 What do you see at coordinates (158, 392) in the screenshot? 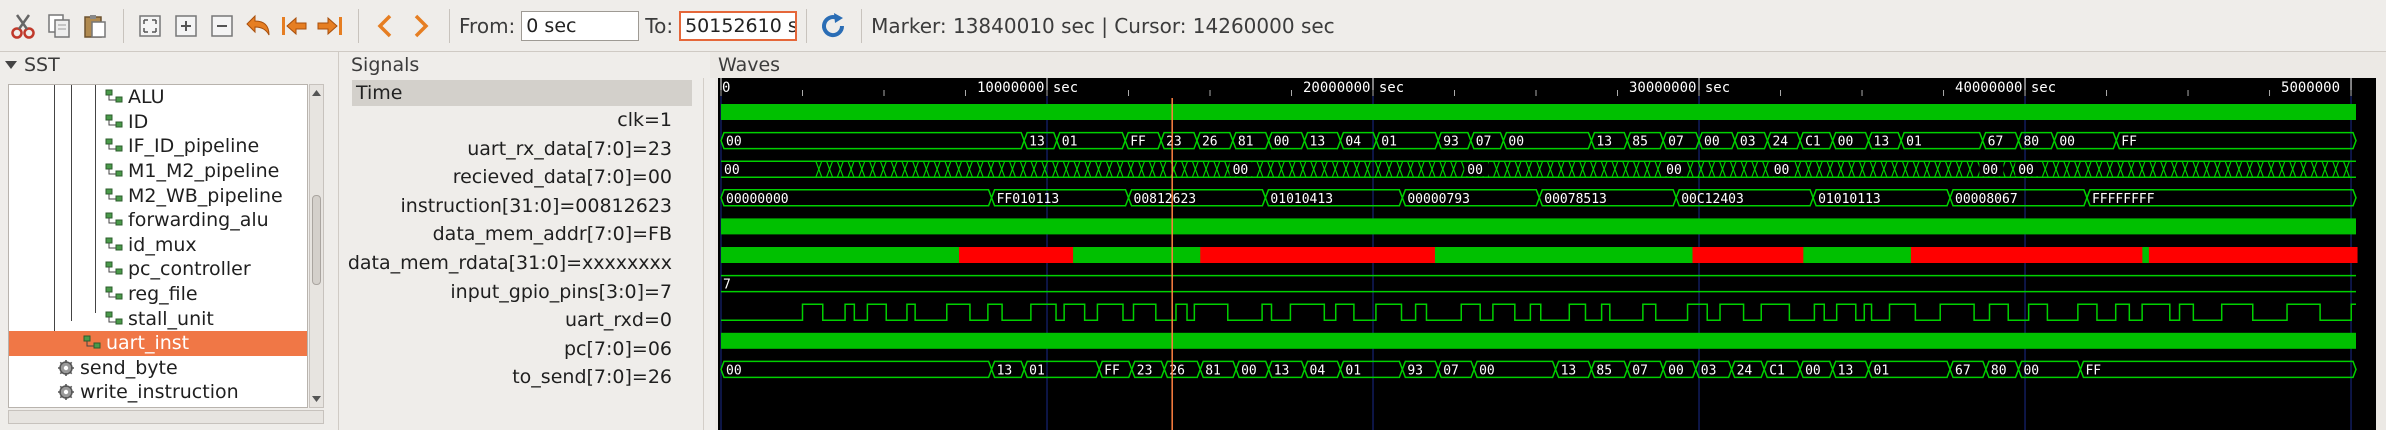
I see `sst-tree-item: write_instruction` at bounding box center [158, 392].